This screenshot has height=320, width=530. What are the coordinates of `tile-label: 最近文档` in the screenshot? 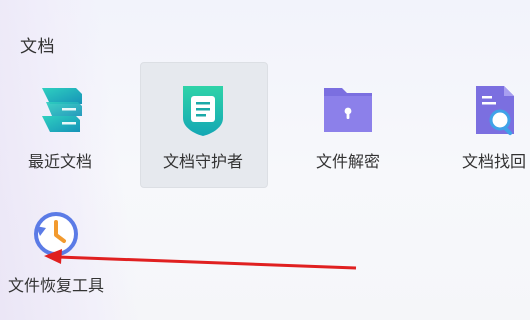 It's located at (59, 161).